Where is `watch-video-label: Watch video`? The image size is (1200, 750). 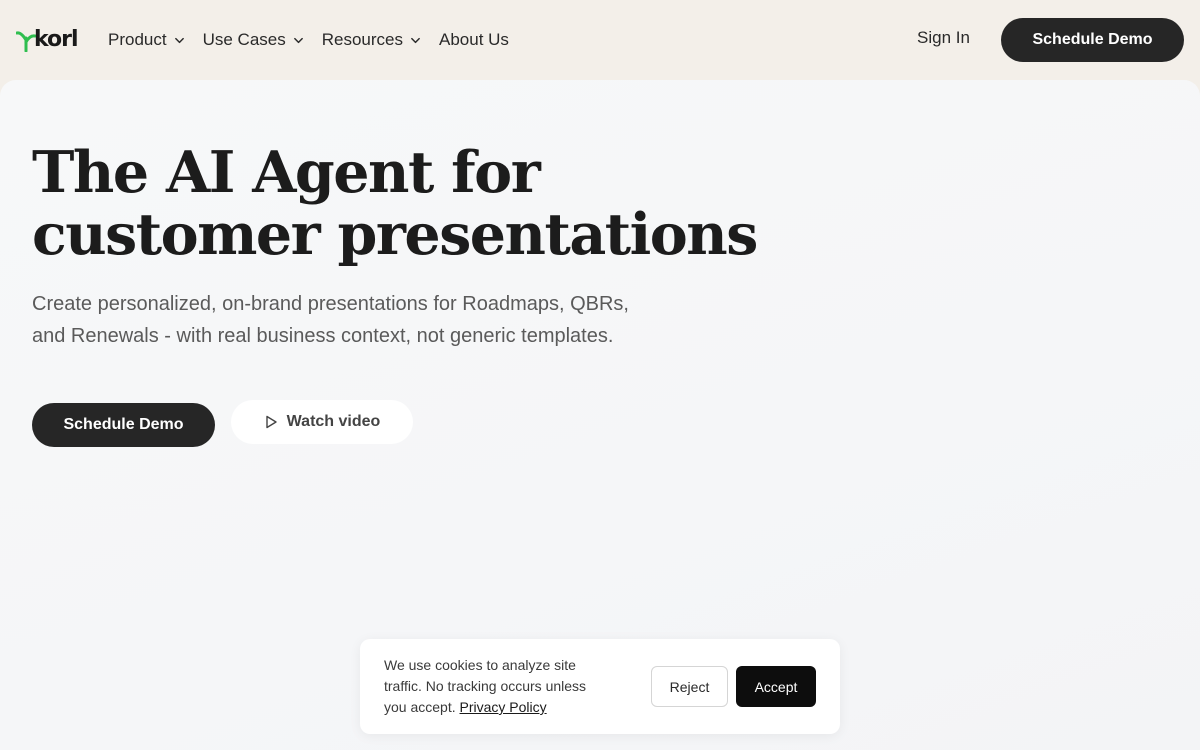 watch-video-label: Watch video is located at coordinates (333, 421).